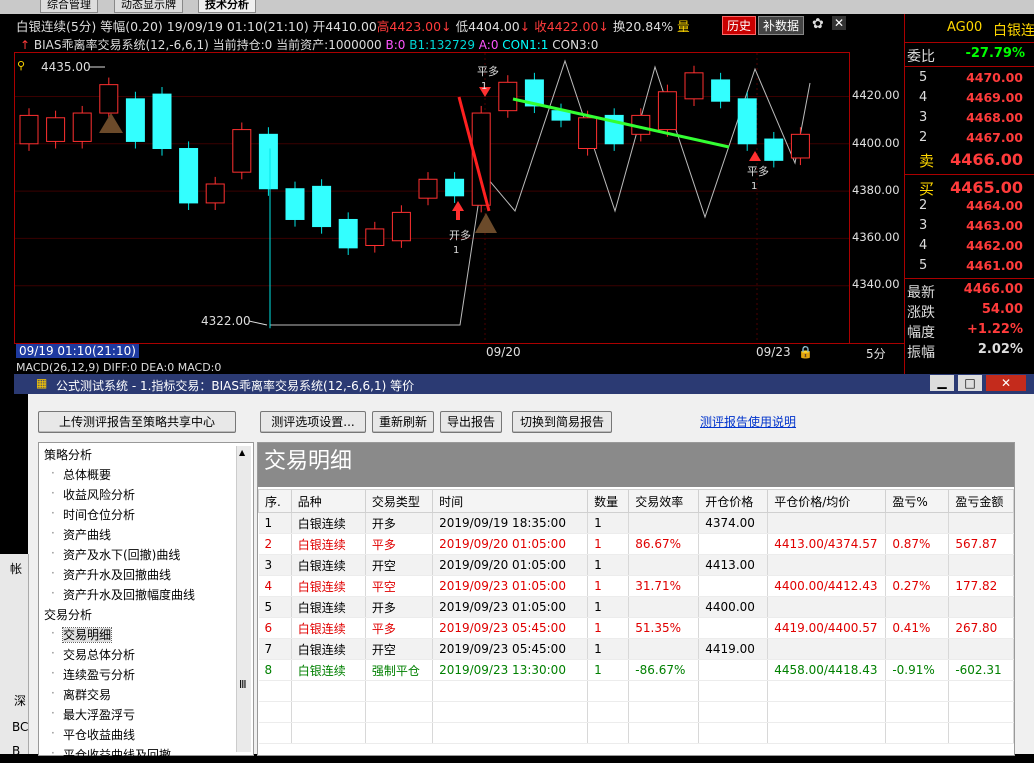  Describe the element at coordinates (970, 383) in the screenshot. I see `maximize-button: □` at that location.